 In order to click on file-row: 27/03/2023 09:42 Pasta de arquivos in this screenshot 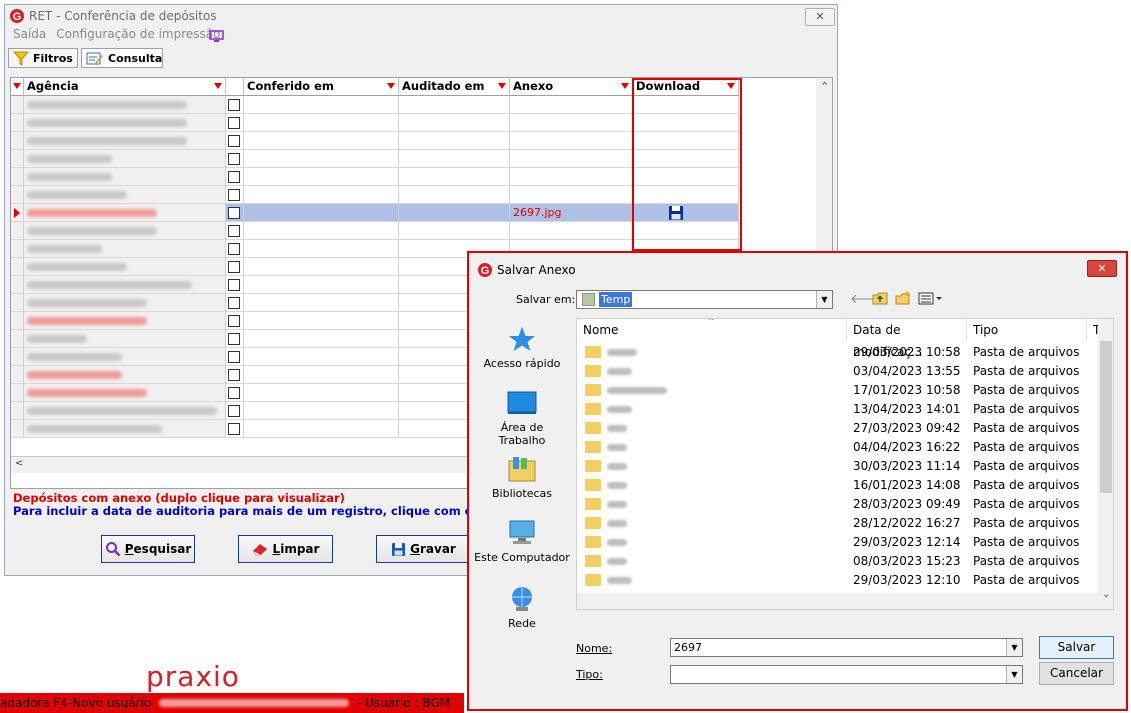, I will do `click(837, 428)`.